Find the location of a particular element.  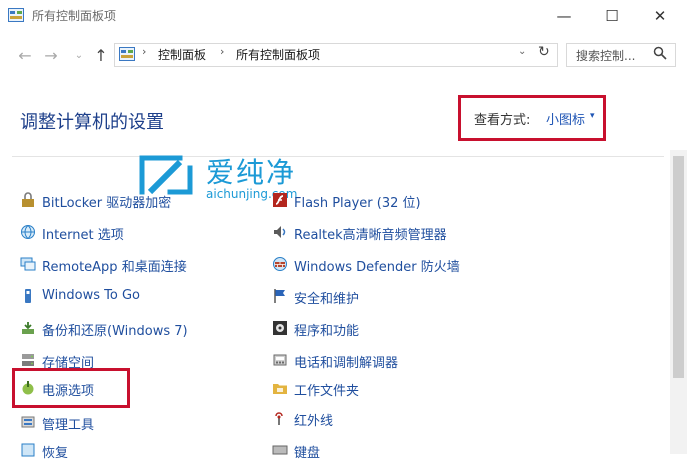

item-programs-features: 程序和功能 is located at coordinates (326, 329).